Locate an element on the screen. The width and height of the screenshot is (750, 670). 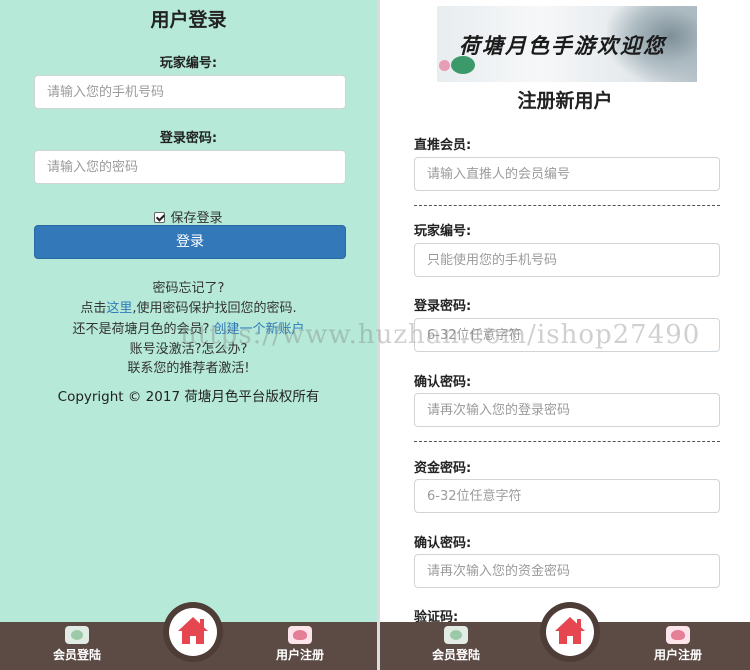
recover-line: 点击这里,使用密码保护找回您的密码. is located at coordinates (188, 306).